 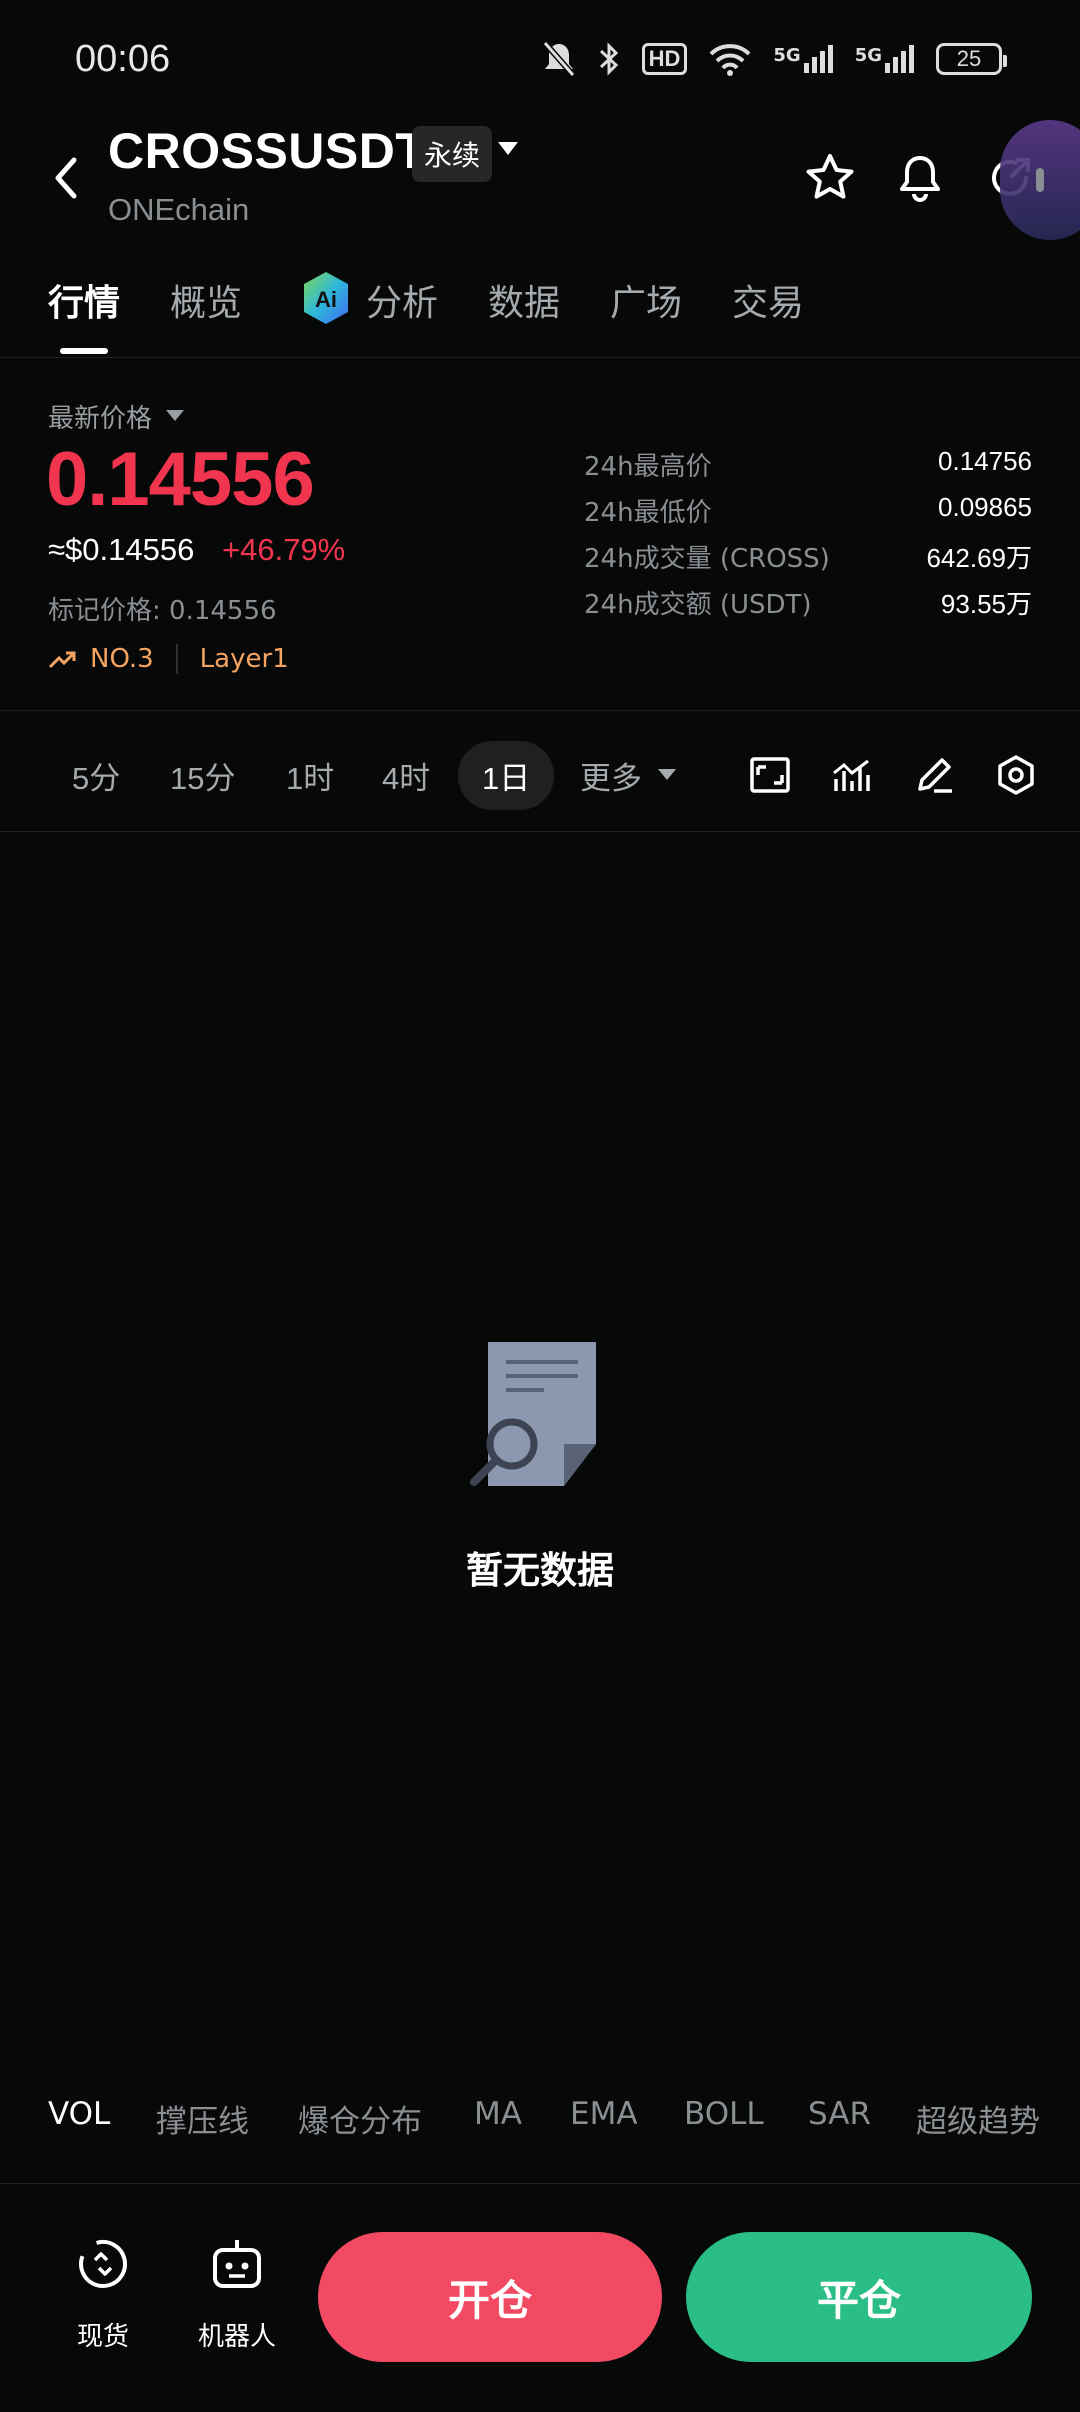 What do you see at coordinates (986, 604) in the screenshot?
I see `stat-value: 93.55万` at bounding box center [986, 604].